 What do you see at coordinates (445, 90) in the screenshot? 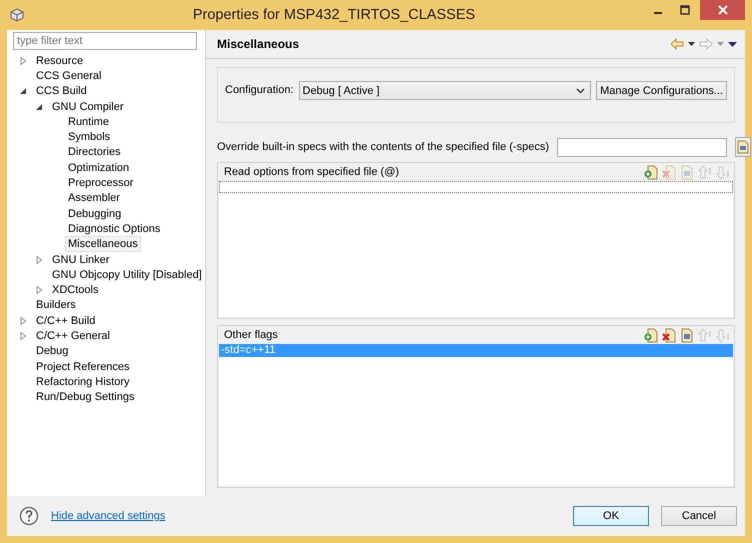
I see `configuration-dropdown: Debug [ Active ]` at bounding box center [445, 90].